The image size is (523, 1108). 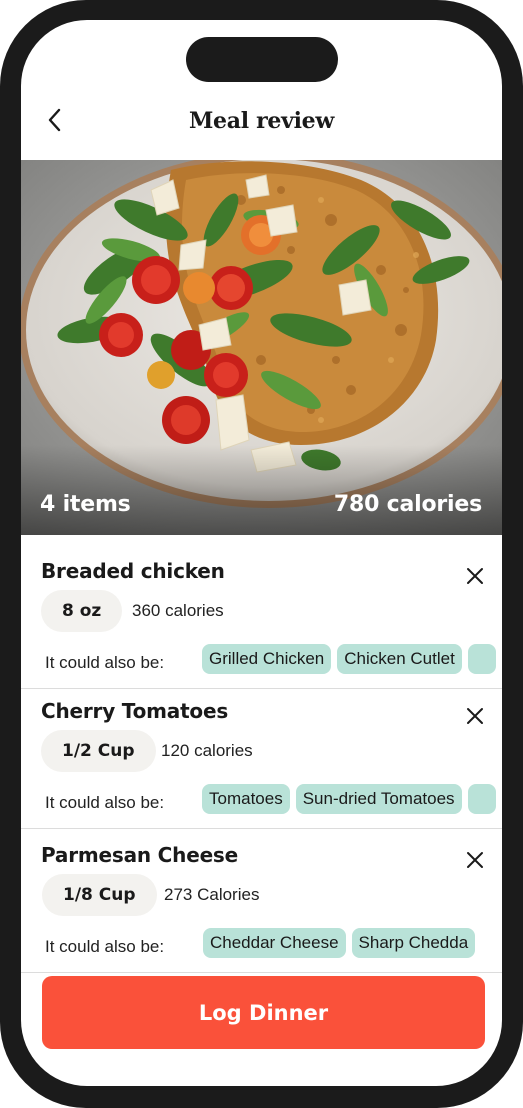 What do you see at coordinates (178, 610) in the screenshot?
I see `item-calories: 360 calories` at bounding box center [178, 610].